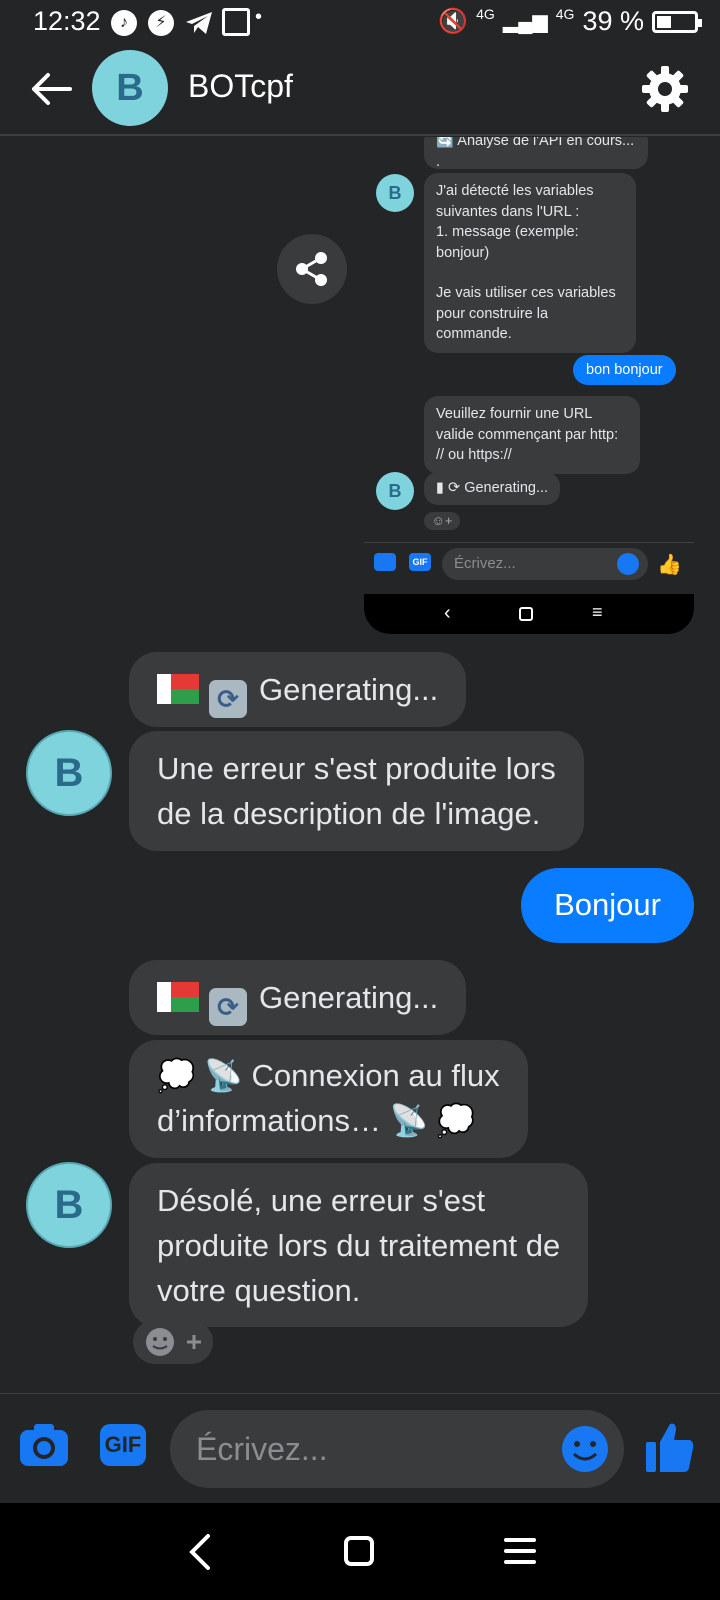 The image size is (720, 1600). What do you see at coordinates (613, 21) in the screenshot?
I see `battery-percent: 39 %` at bounding box center [613, 21].